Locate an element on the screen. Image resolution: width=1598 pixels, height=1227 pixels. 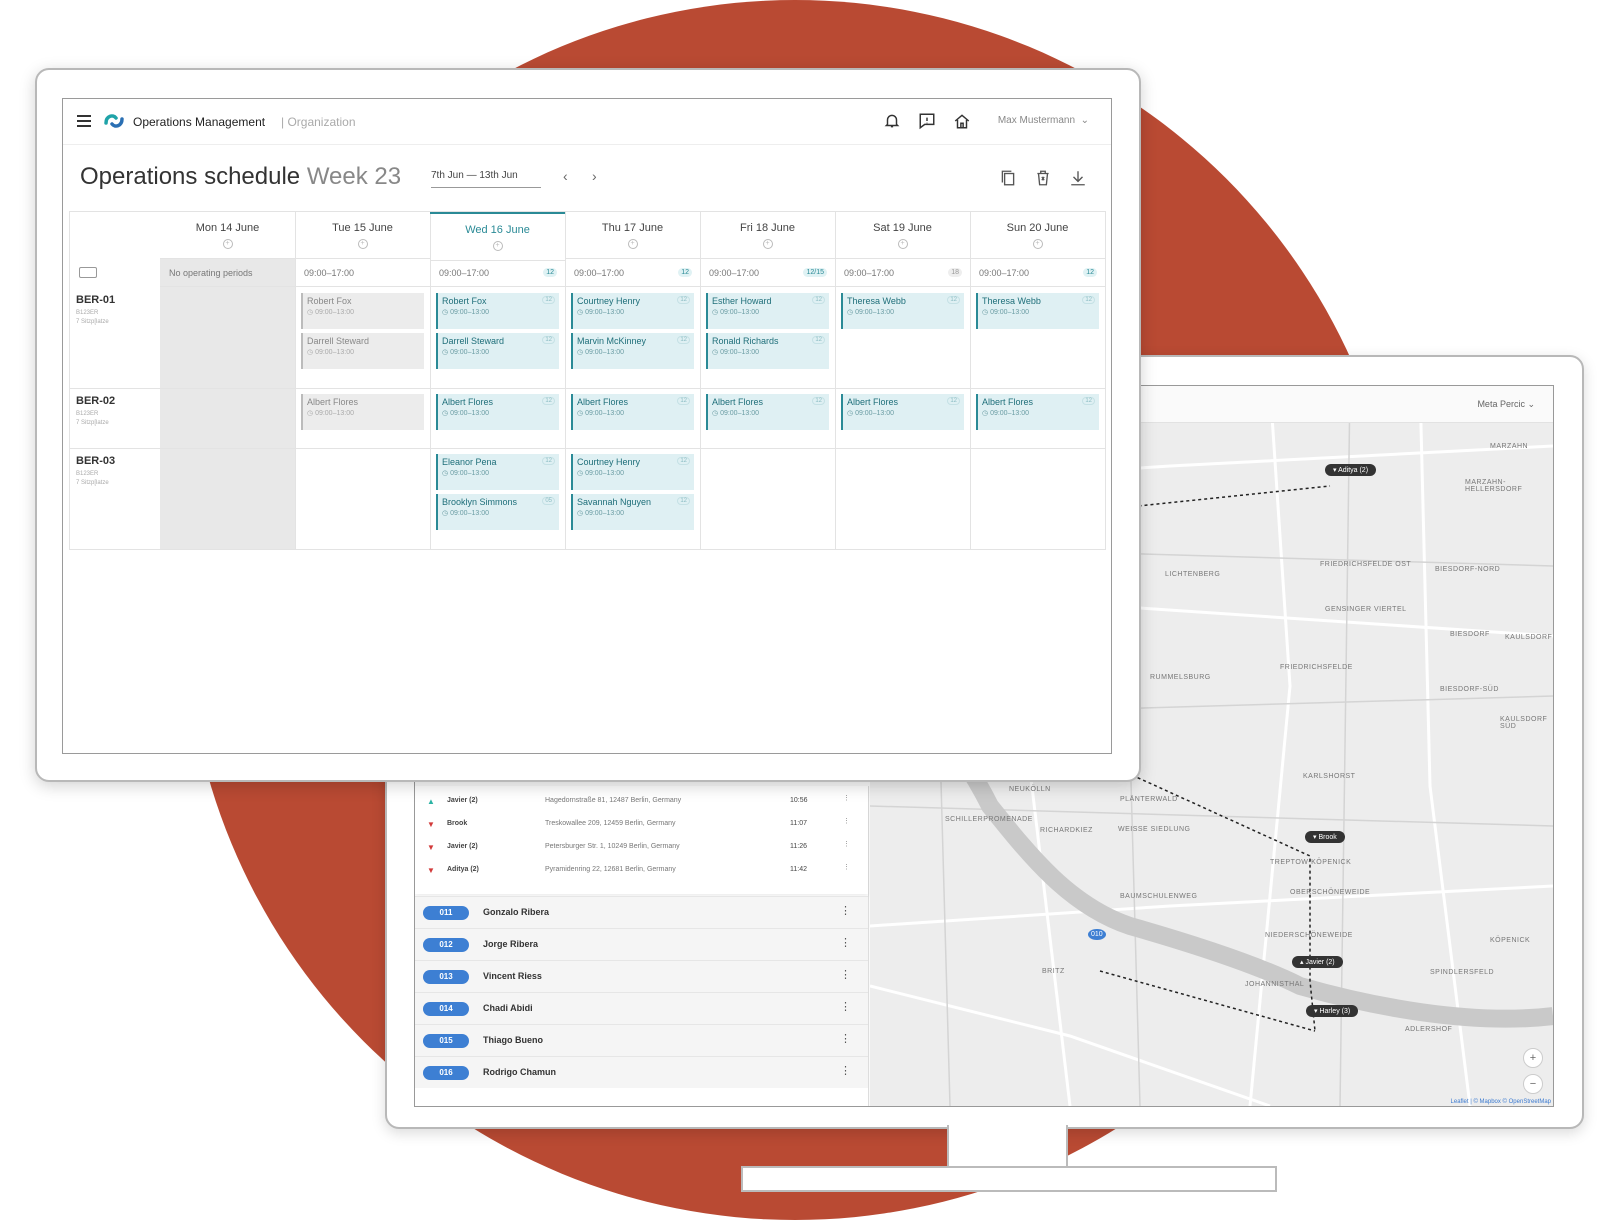
copy-icon is located at coordinates (1008, 178).